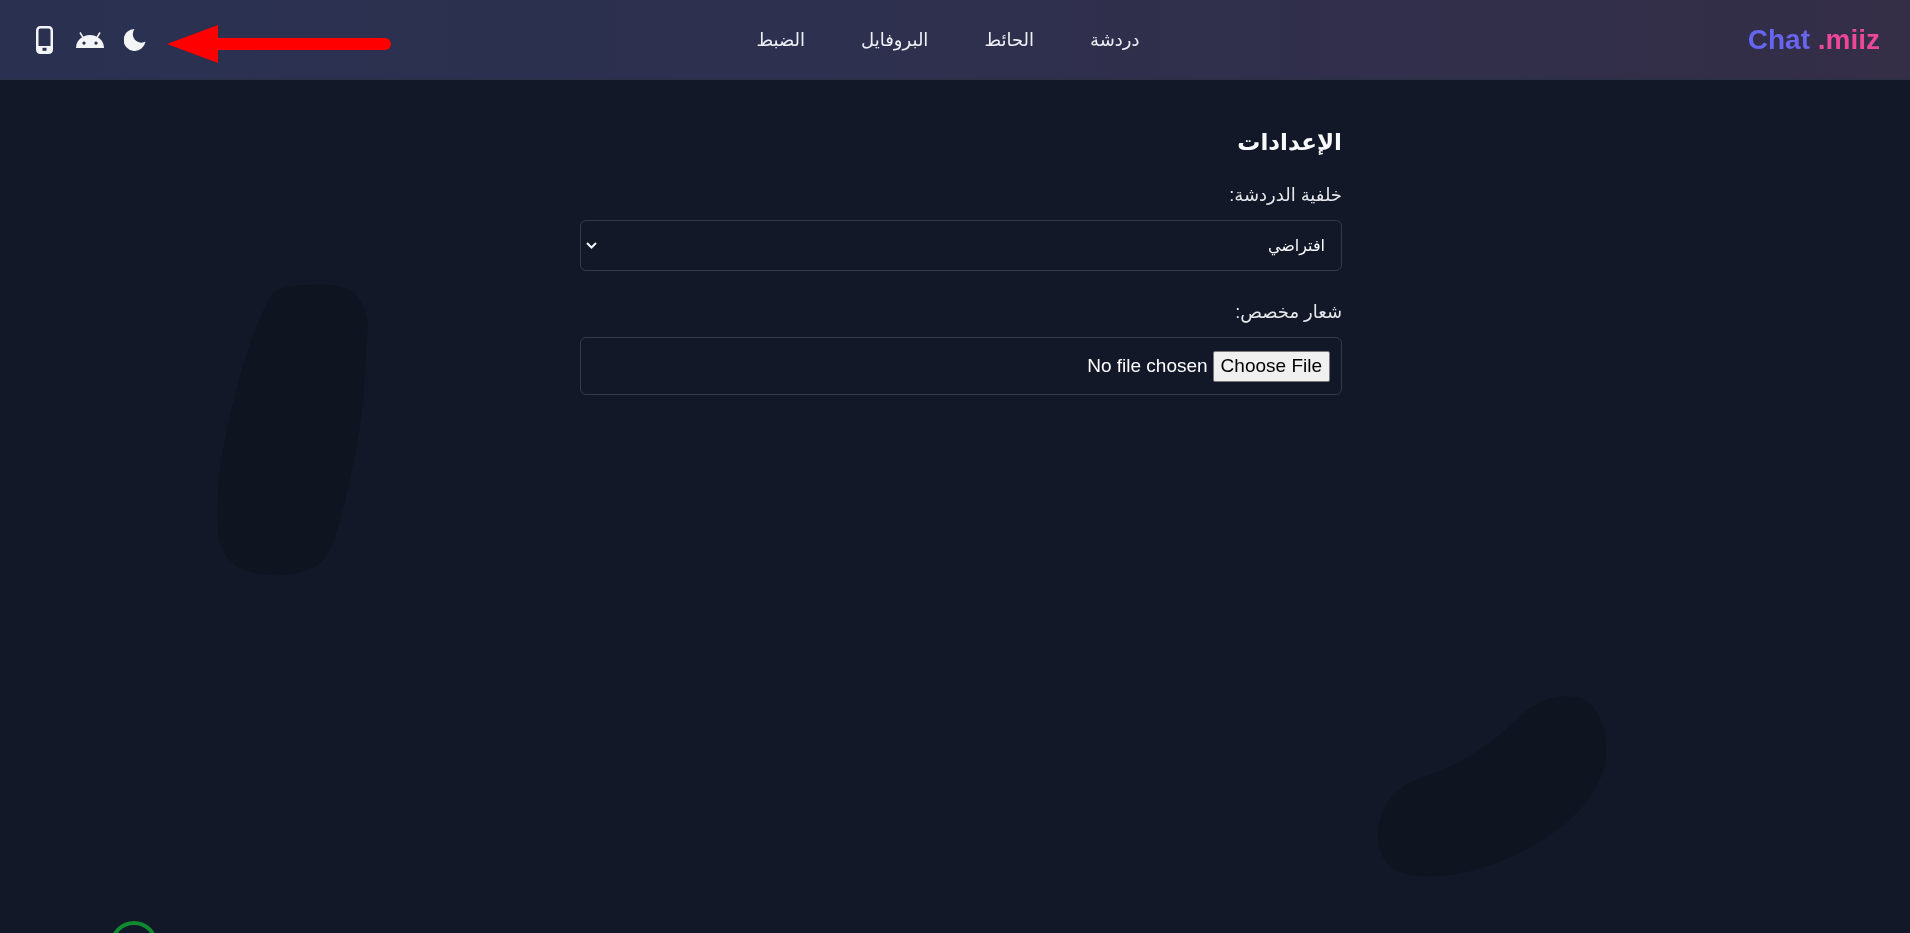 This screenshot has height=933, width=1910. What do you see at coordinates (1285, 195) in the screenshot?
I see `field-label: خلفية الدردشة:` at bounding box center [1285, 195].